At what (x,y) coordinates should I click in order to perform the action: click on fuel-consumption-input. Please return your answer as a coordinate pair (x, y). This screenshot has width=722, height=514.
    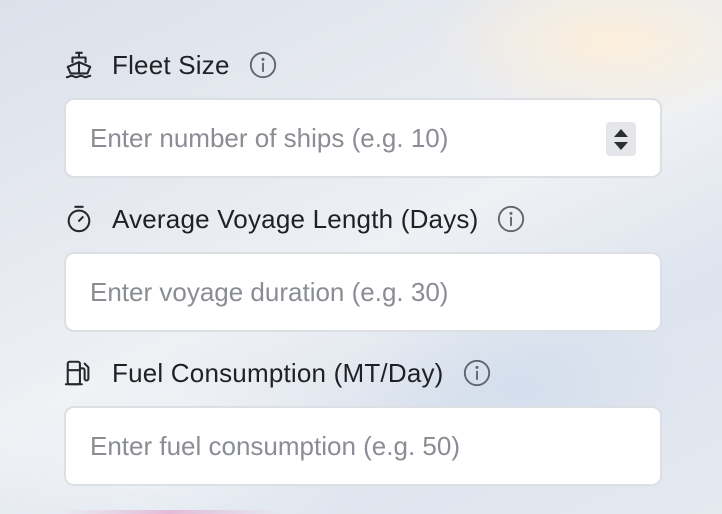
    Looking at the image, I should click on (363, 446).